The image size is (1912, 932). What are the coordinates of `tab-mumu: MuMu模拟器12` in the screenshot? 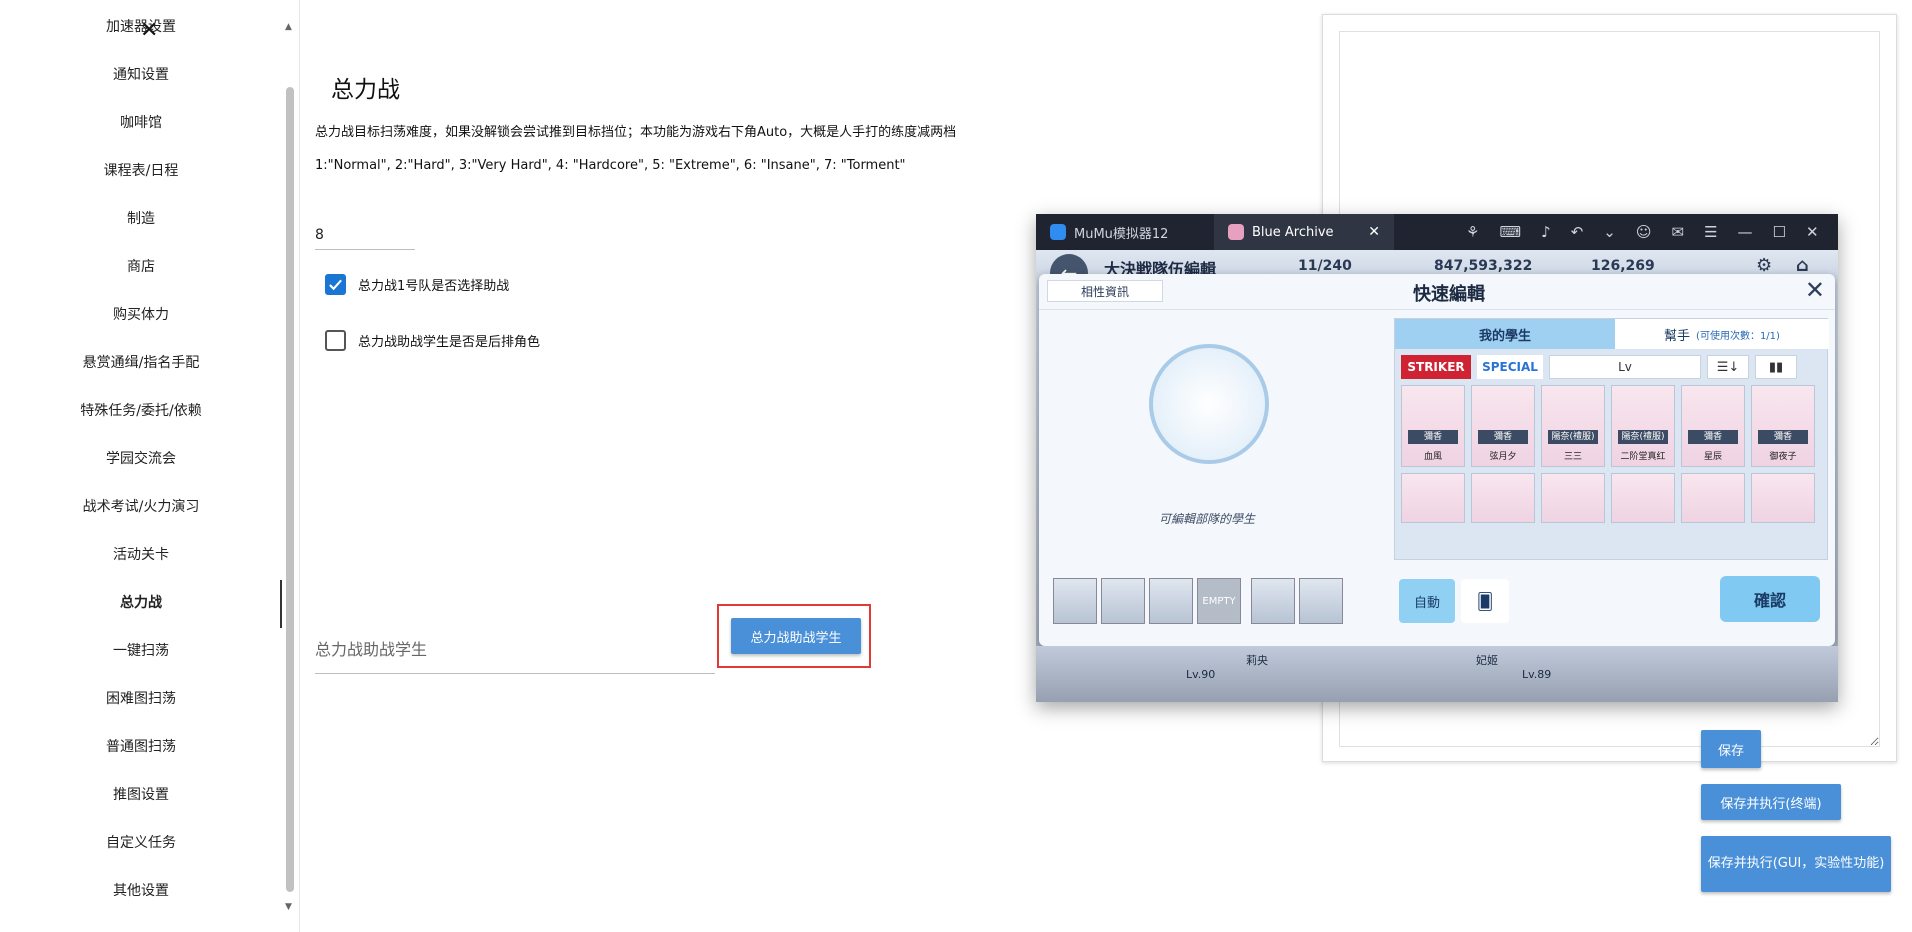 It's located at (1125, 232).